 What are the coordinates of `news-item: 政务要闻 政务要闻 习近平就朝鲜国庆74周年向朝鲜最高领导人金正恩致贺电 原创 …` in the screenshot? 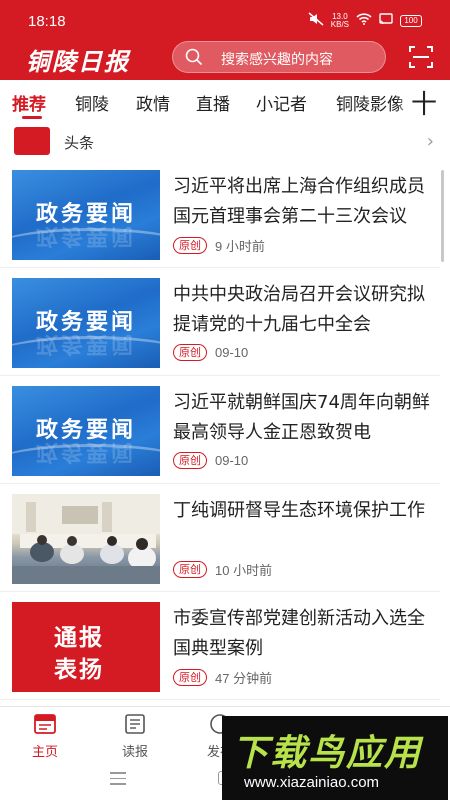 It's located at (220, 430).